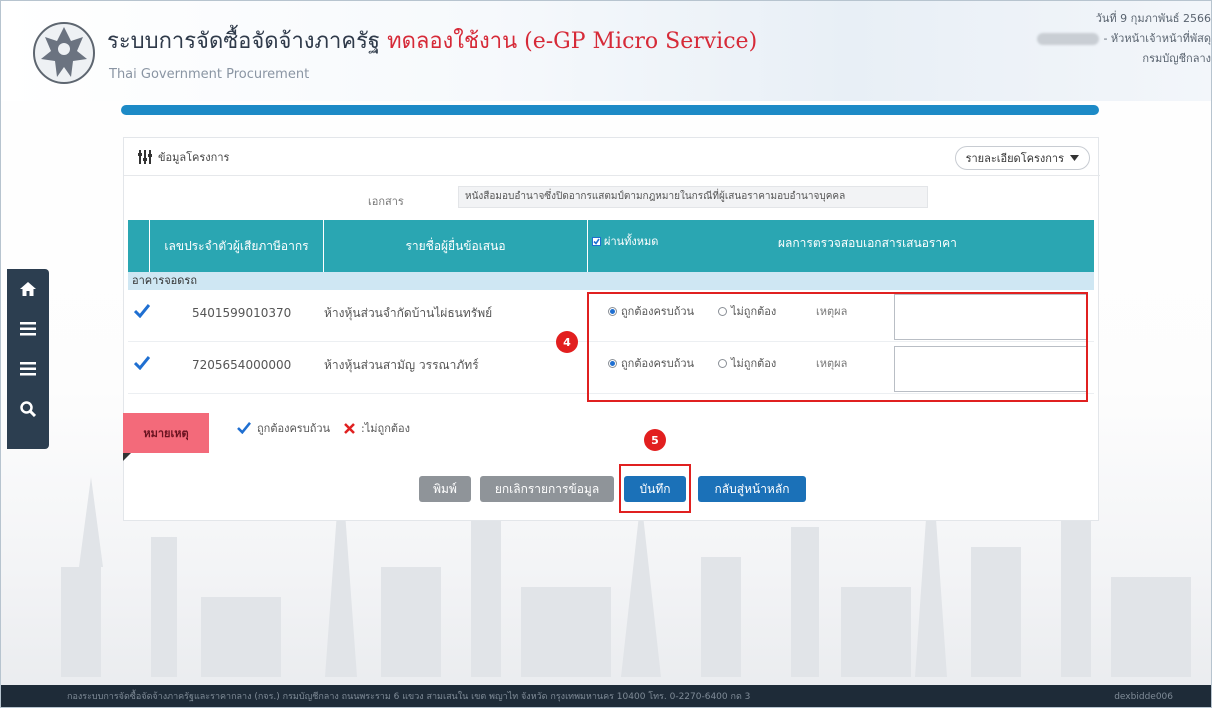  Describe the element at coordinates (752, 489) in the screenshot. I see `back-home-button: กลับสู่หน้าหลัก` at that location.